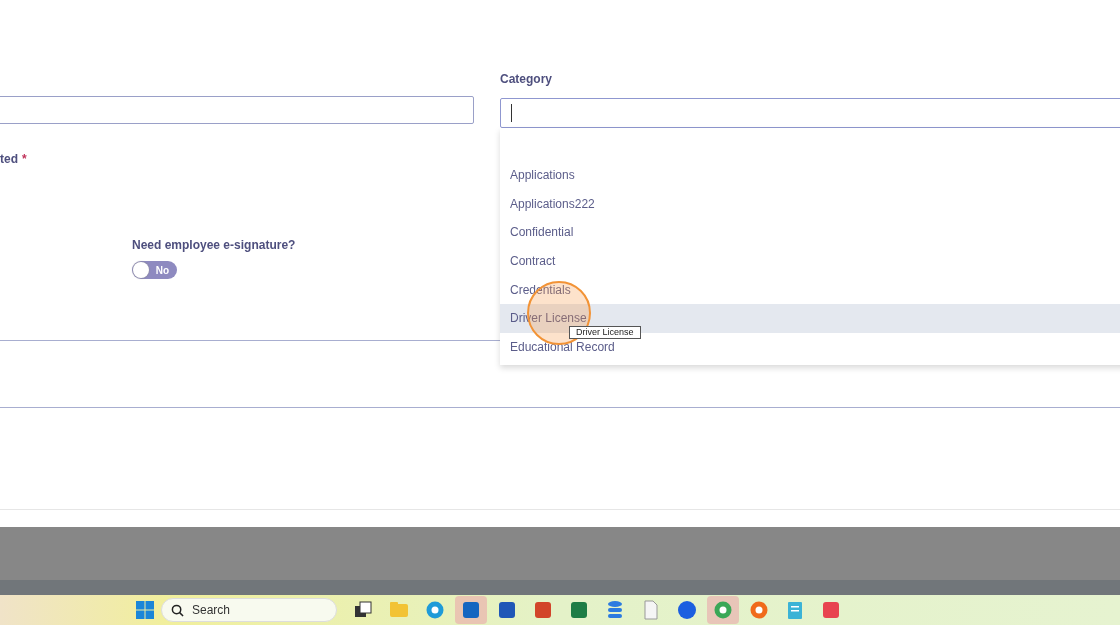 This screenshot has width=1120, height=625. What do you see at coordinates (810, 261) in the screenshot?
I see `dropdown-option: Contract` at bounding box center [810, 261].